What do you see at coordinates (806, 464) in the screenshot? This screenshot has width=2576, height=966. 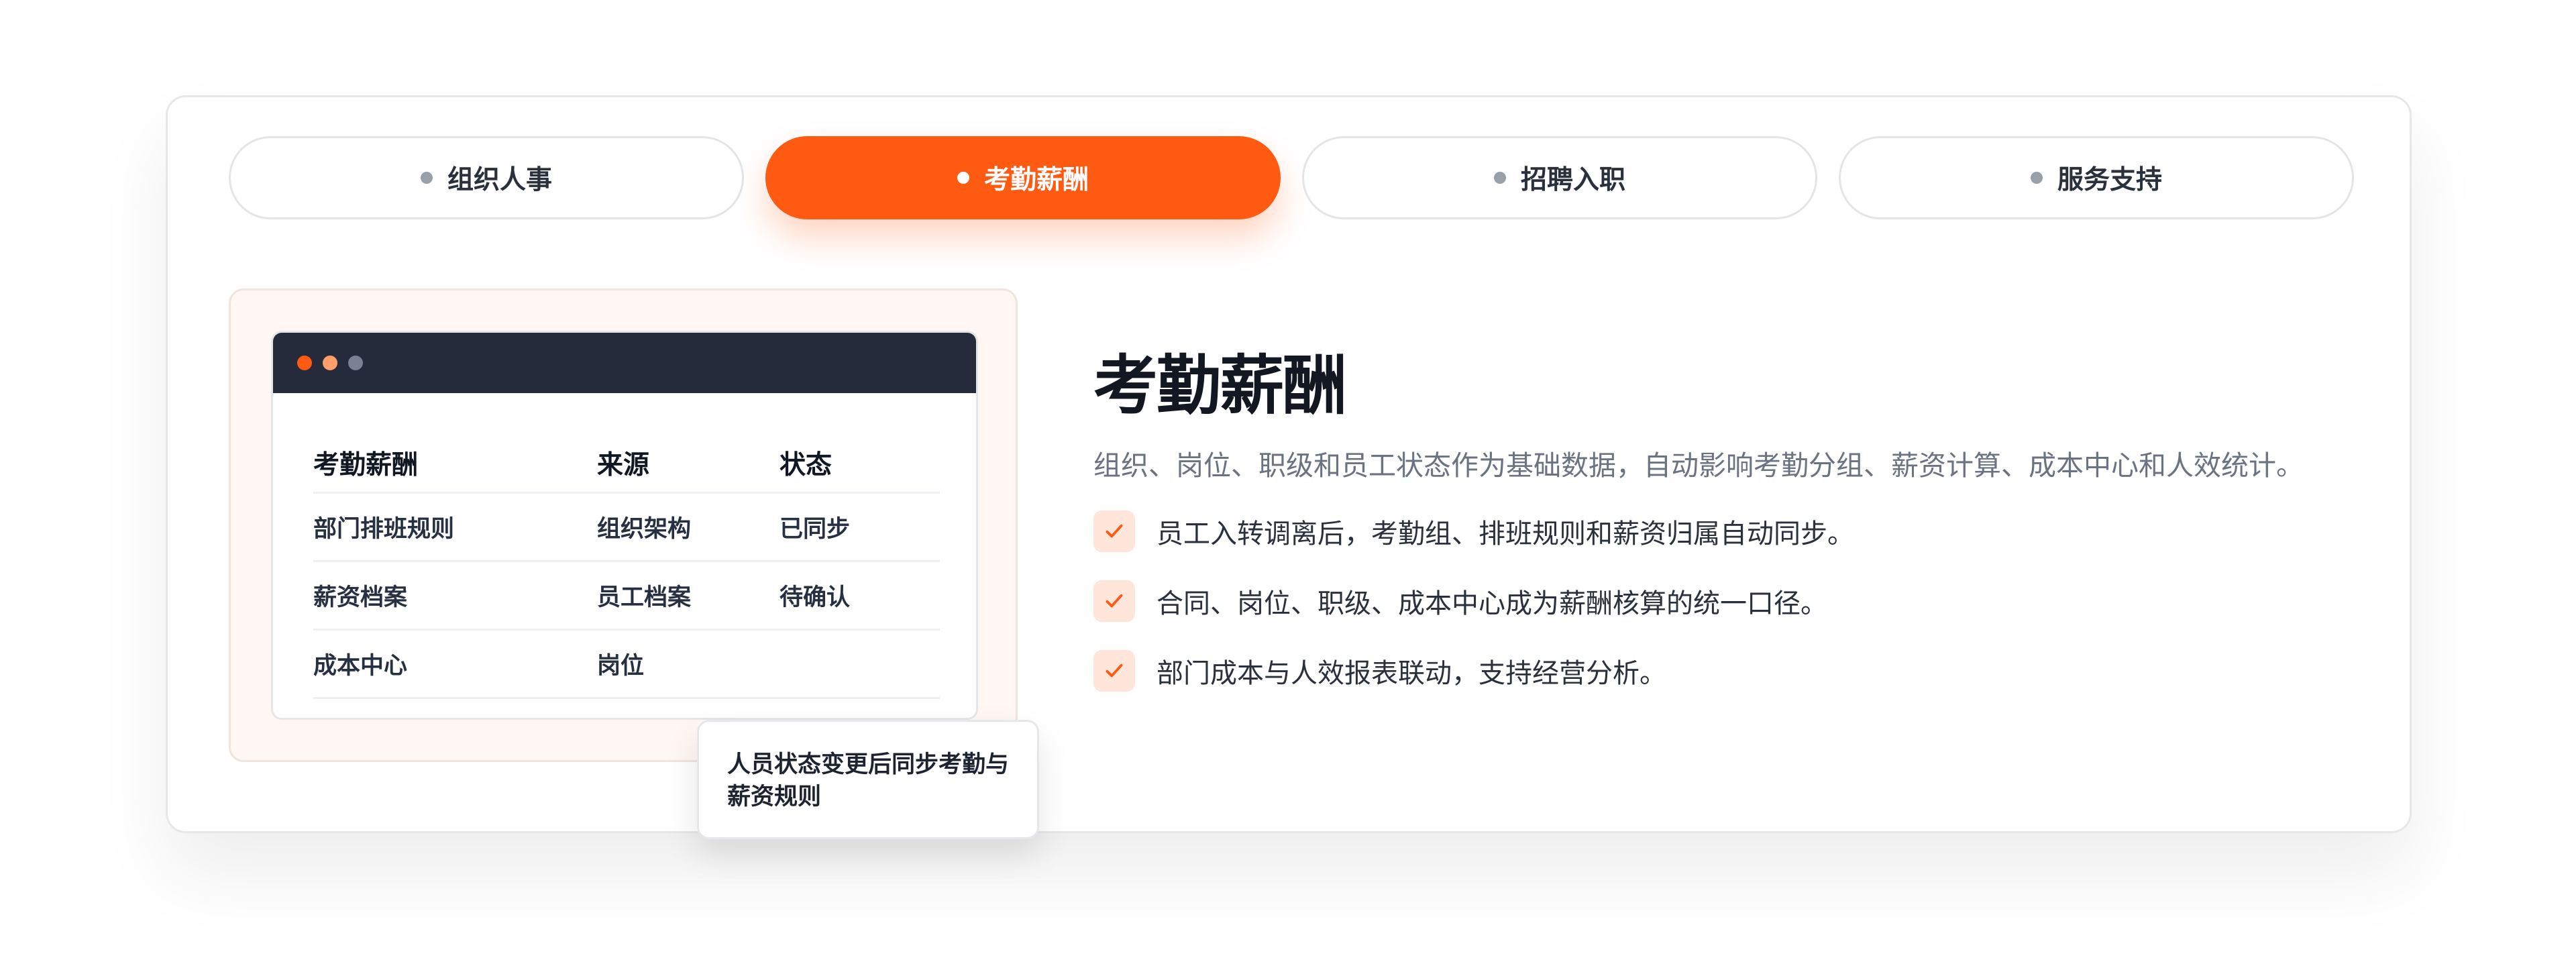 I see `column-header: 状态` at bounding box center [806, 464].